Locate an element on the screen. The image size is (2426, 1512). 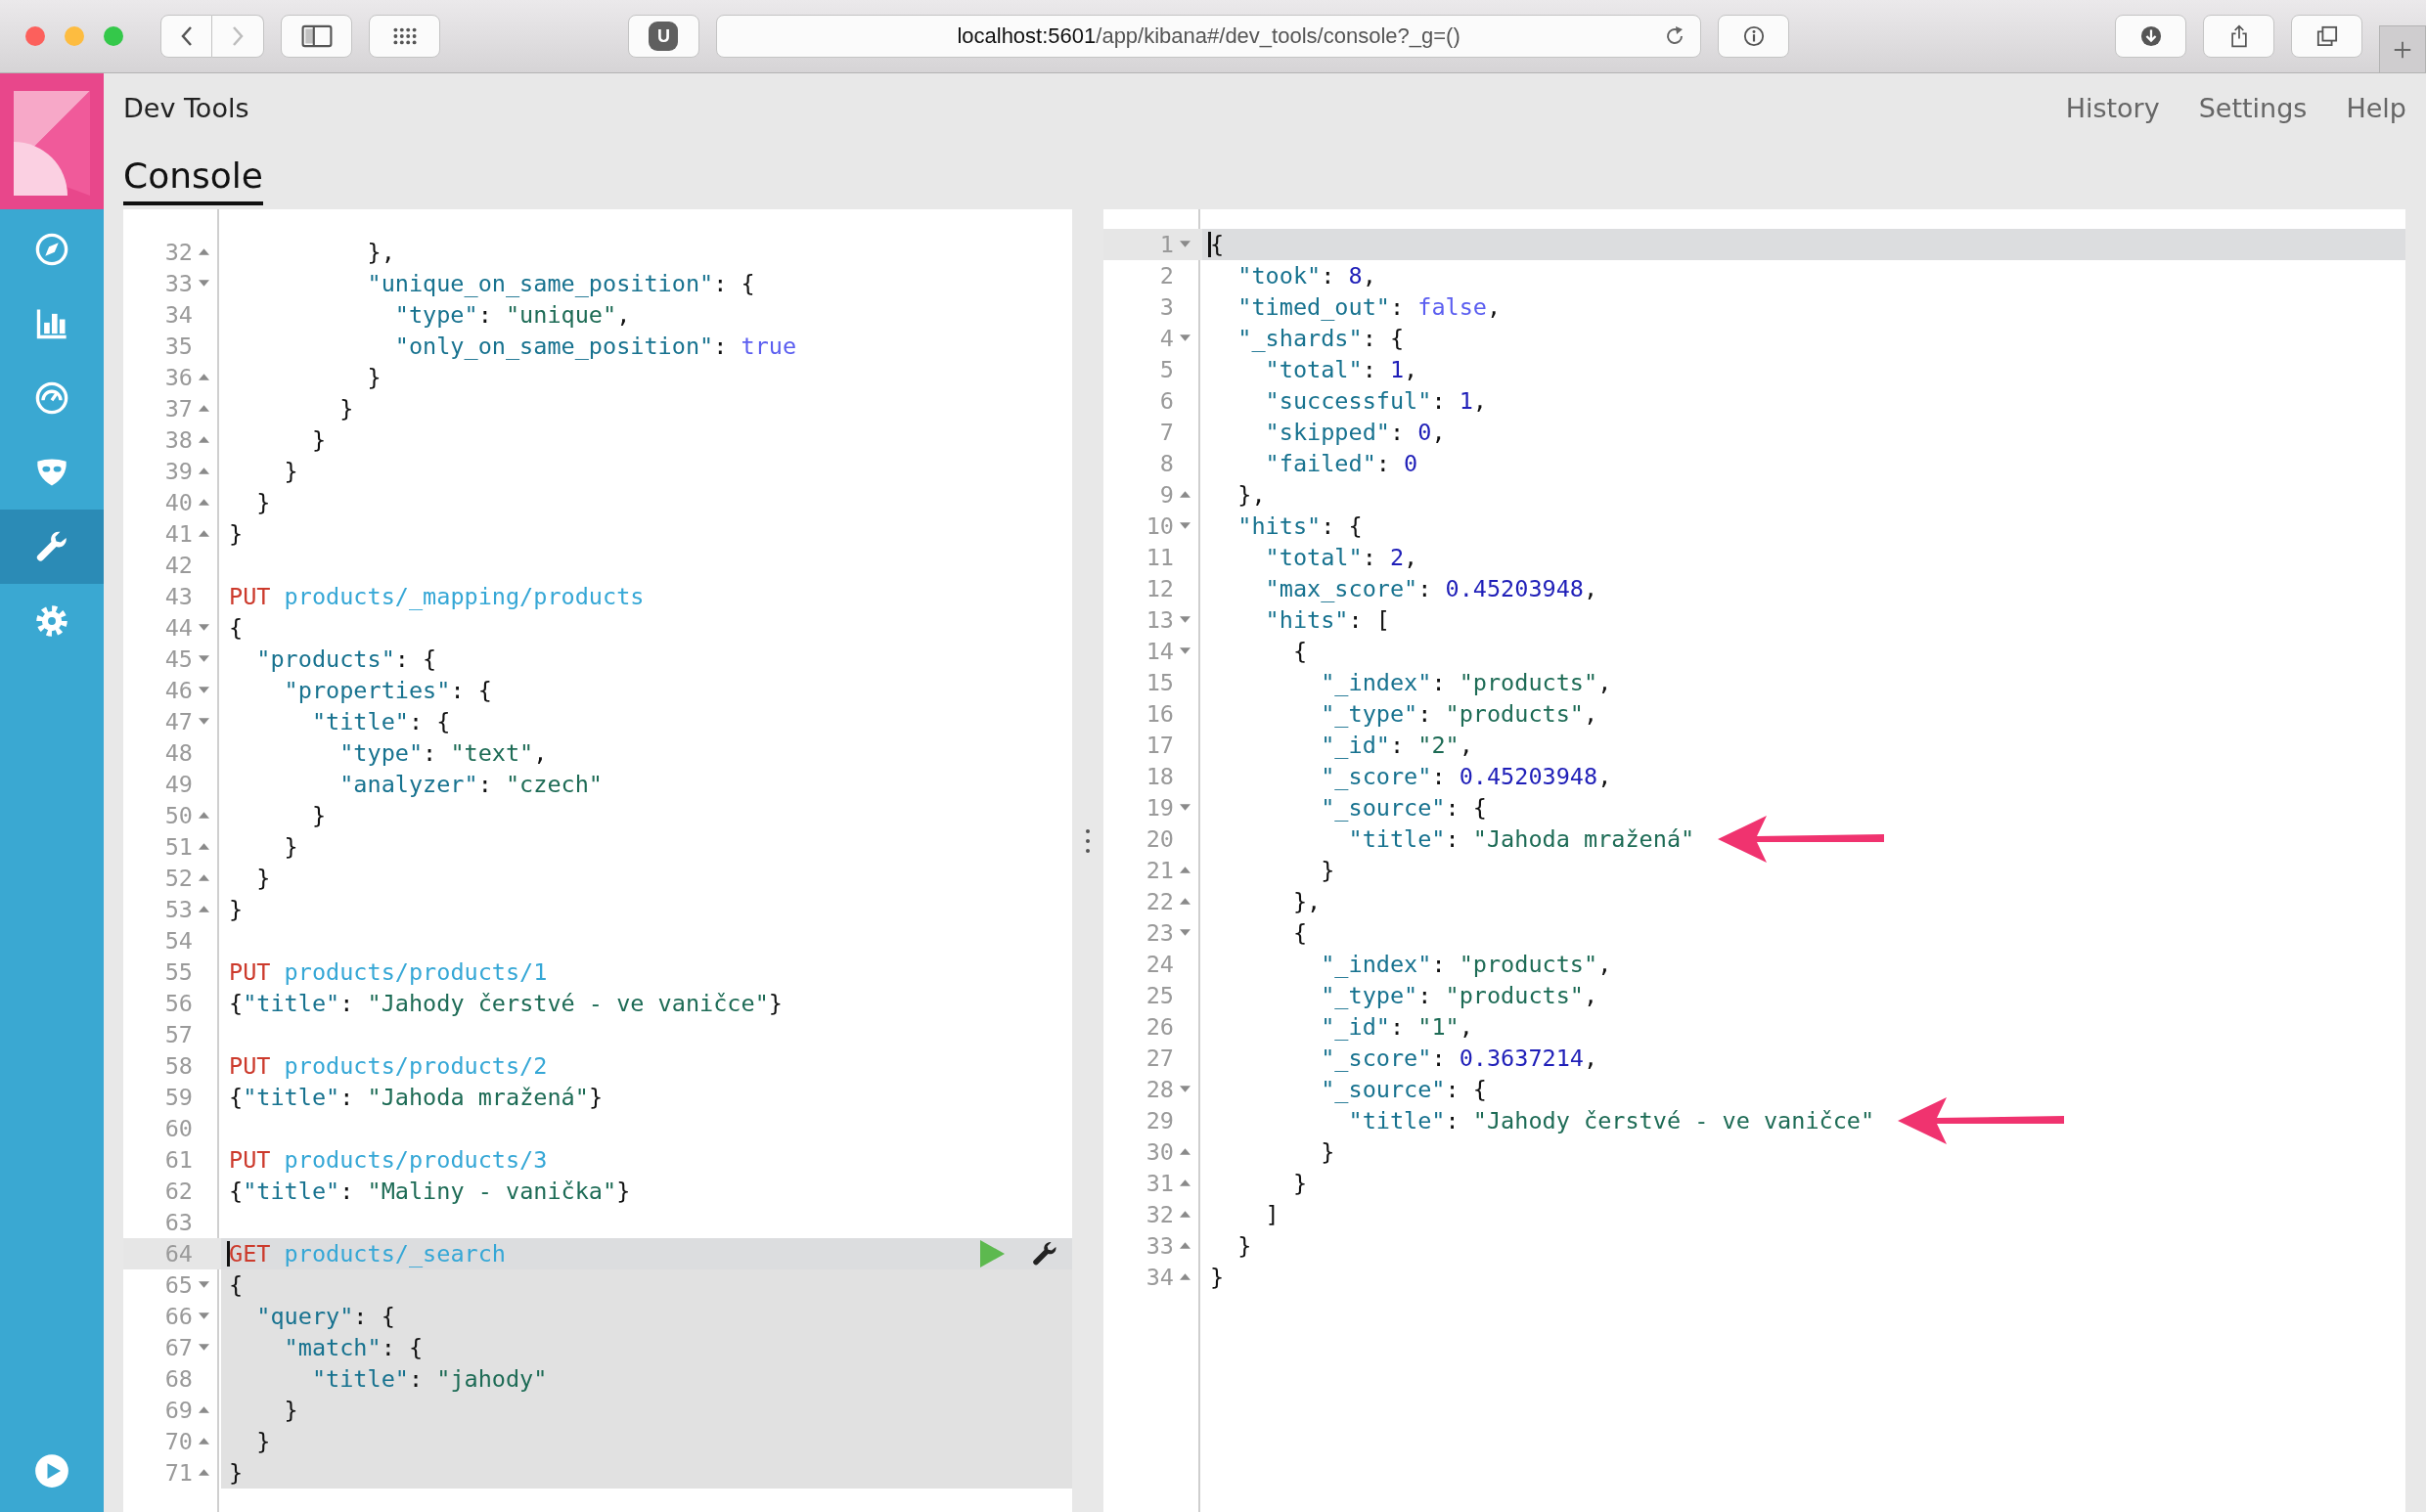
line-number: 32 is located at coordinates (1160, 1214).